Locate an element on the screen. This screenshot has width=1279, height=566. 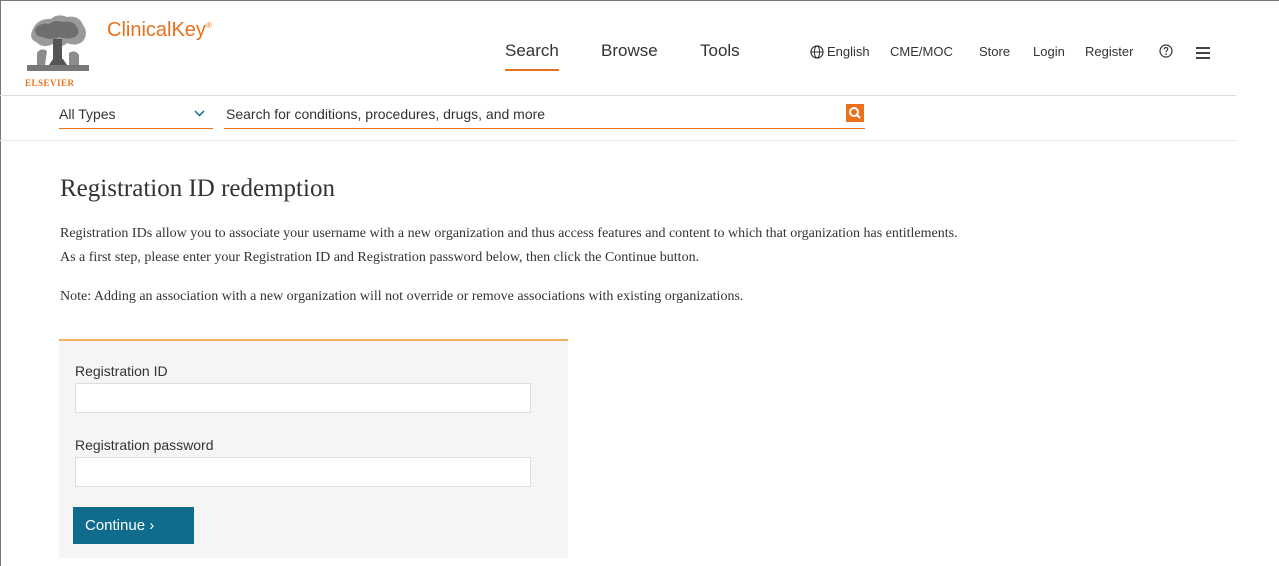
chevron-down-icon is located at coordinates (199, 113).